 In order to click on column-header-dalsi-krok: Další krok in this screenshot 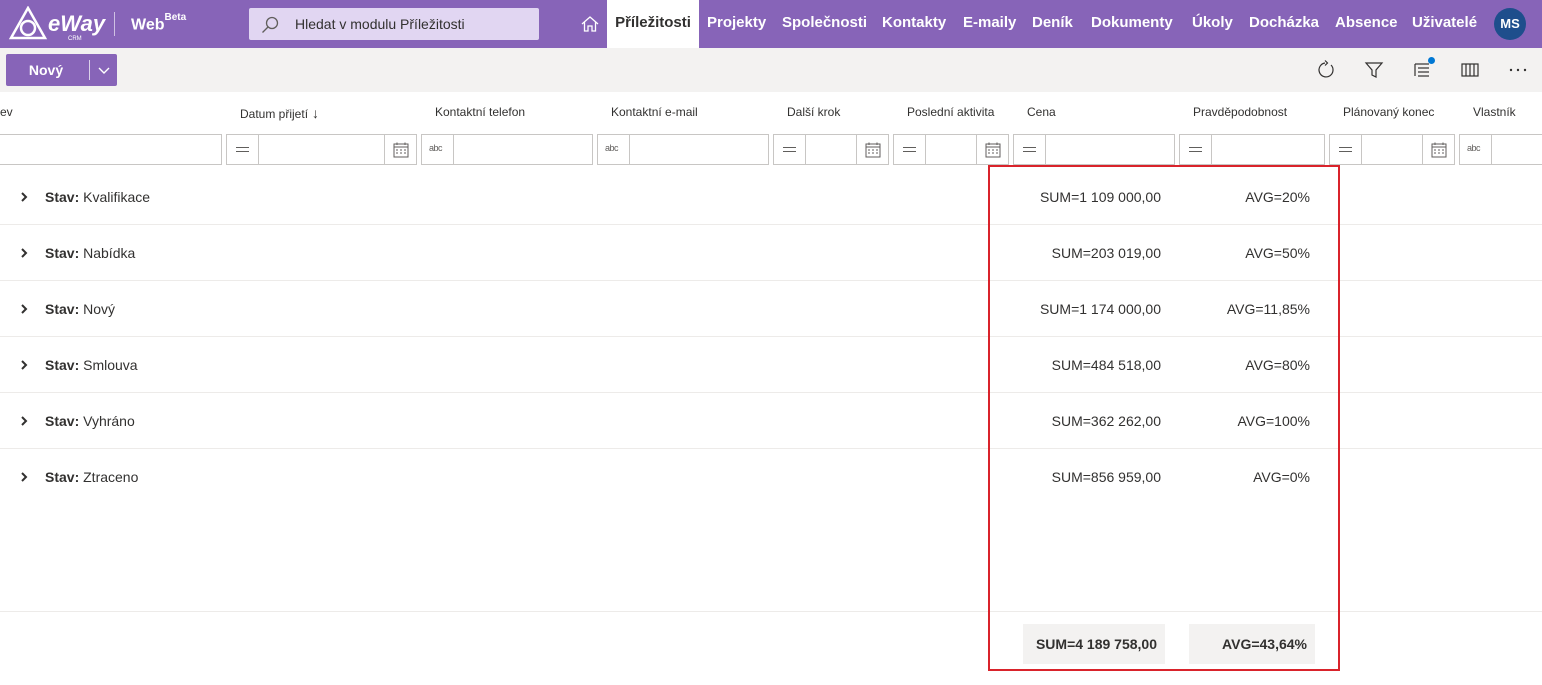, I will do `click(813, 112)`.